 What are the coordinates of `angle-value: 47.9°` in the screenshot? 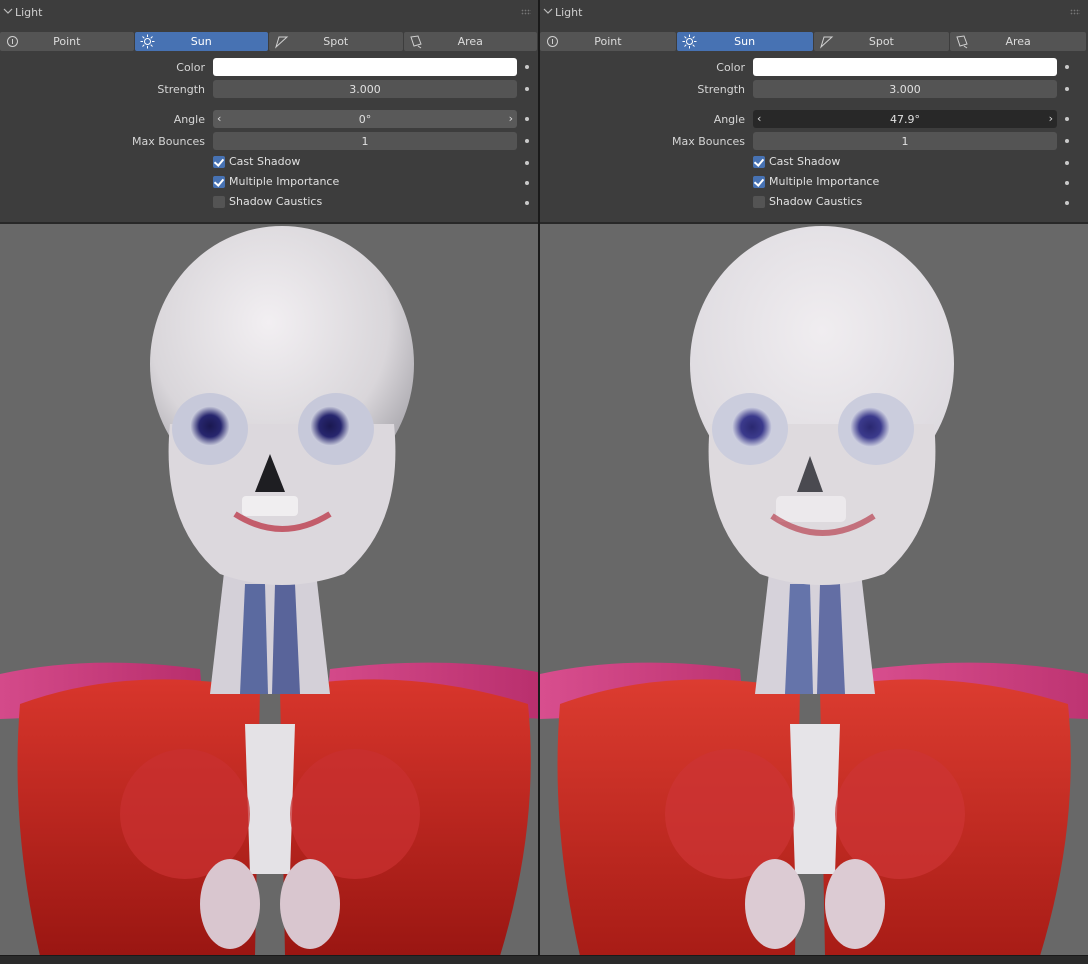 It's located at (905, 119).